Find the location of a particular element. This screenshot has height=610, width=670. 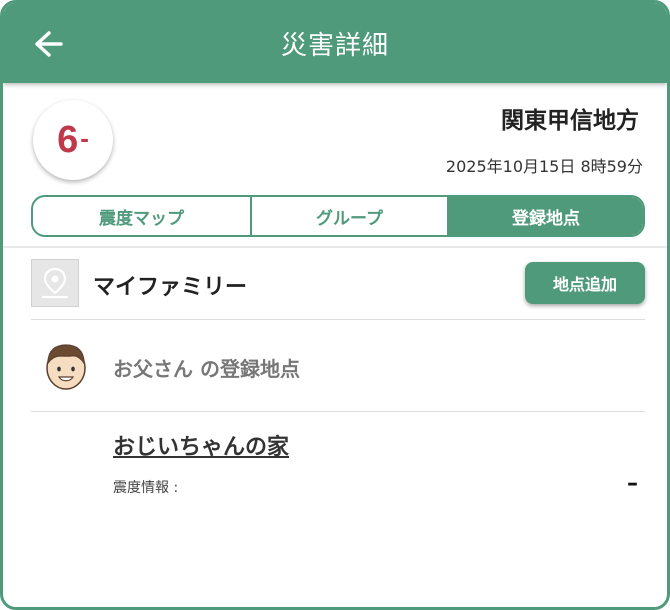

app-header: 災害詳細 is located at coordinates (335, 43).